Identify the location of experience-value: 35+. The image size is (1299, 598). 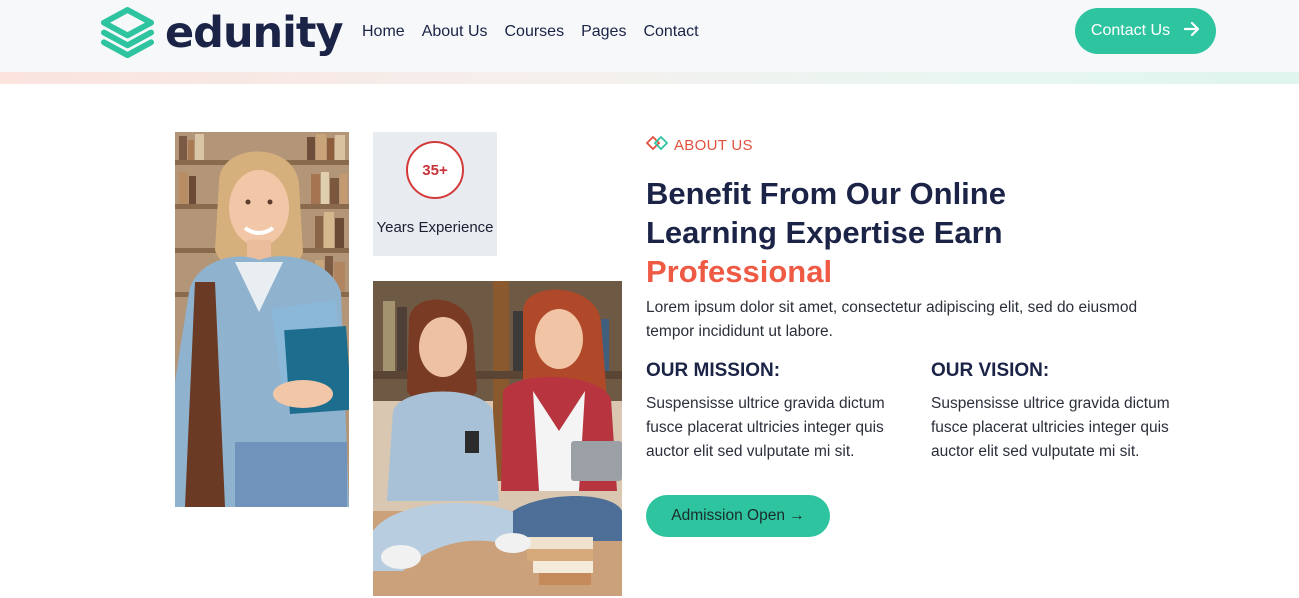
(435, 170).